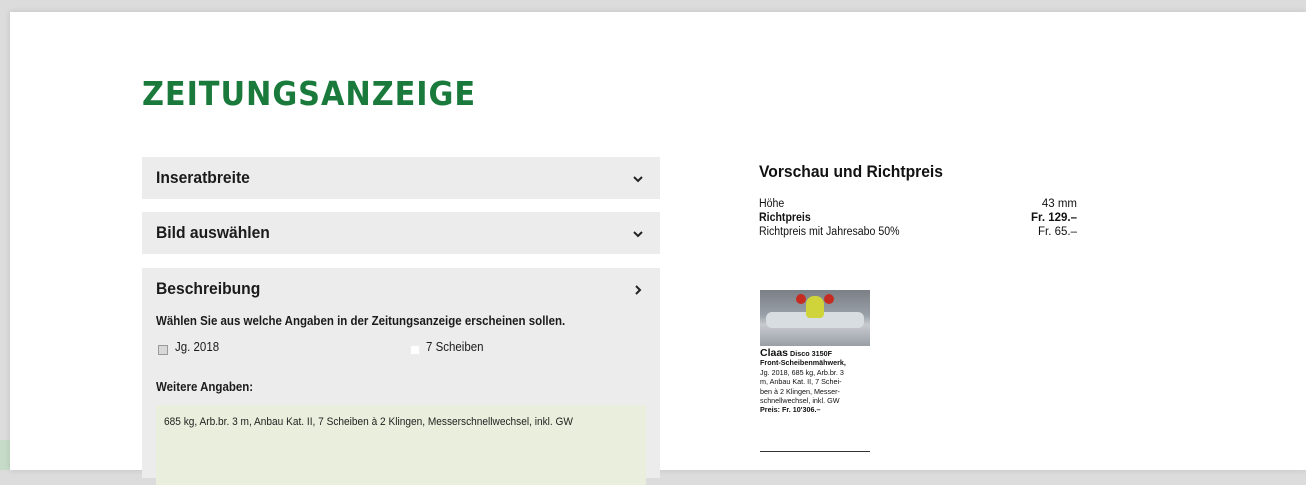 Image resolution: width=1306 pixels, height=485 pixels. I want to click on row-value: Fr. 65.–, so click(1057, 232).